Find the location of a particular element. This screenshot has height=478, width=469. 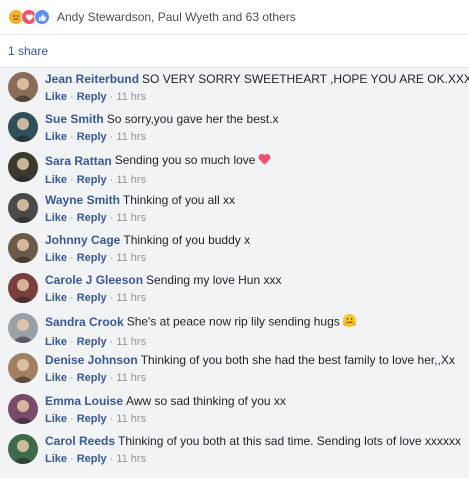

comment-line: Emma Louise Aww so sad thinking of you xx is located at coordinates (165, 401).